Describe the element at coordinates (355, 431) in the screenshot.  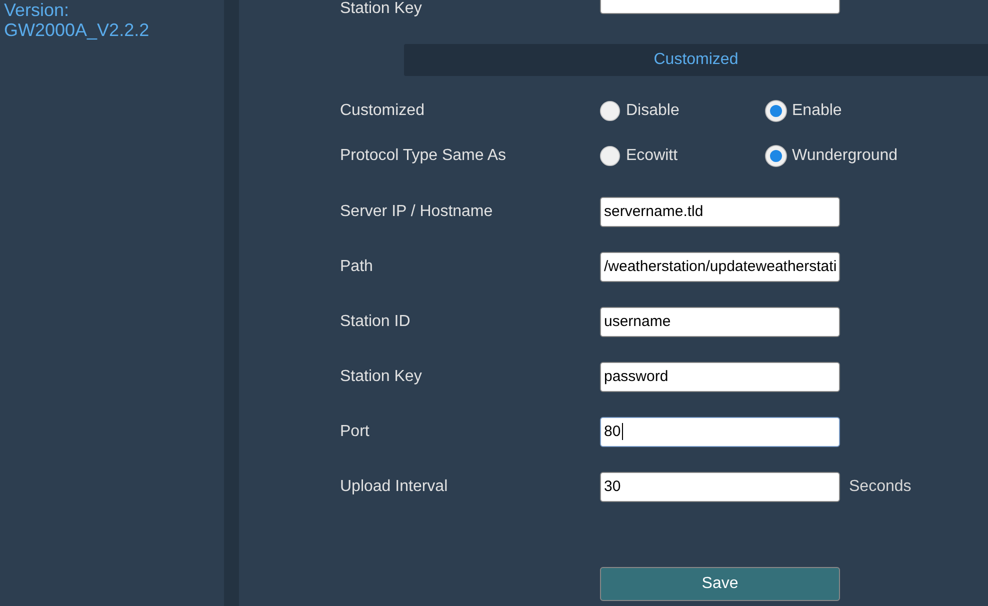
I see `field-label: Port` at that location.